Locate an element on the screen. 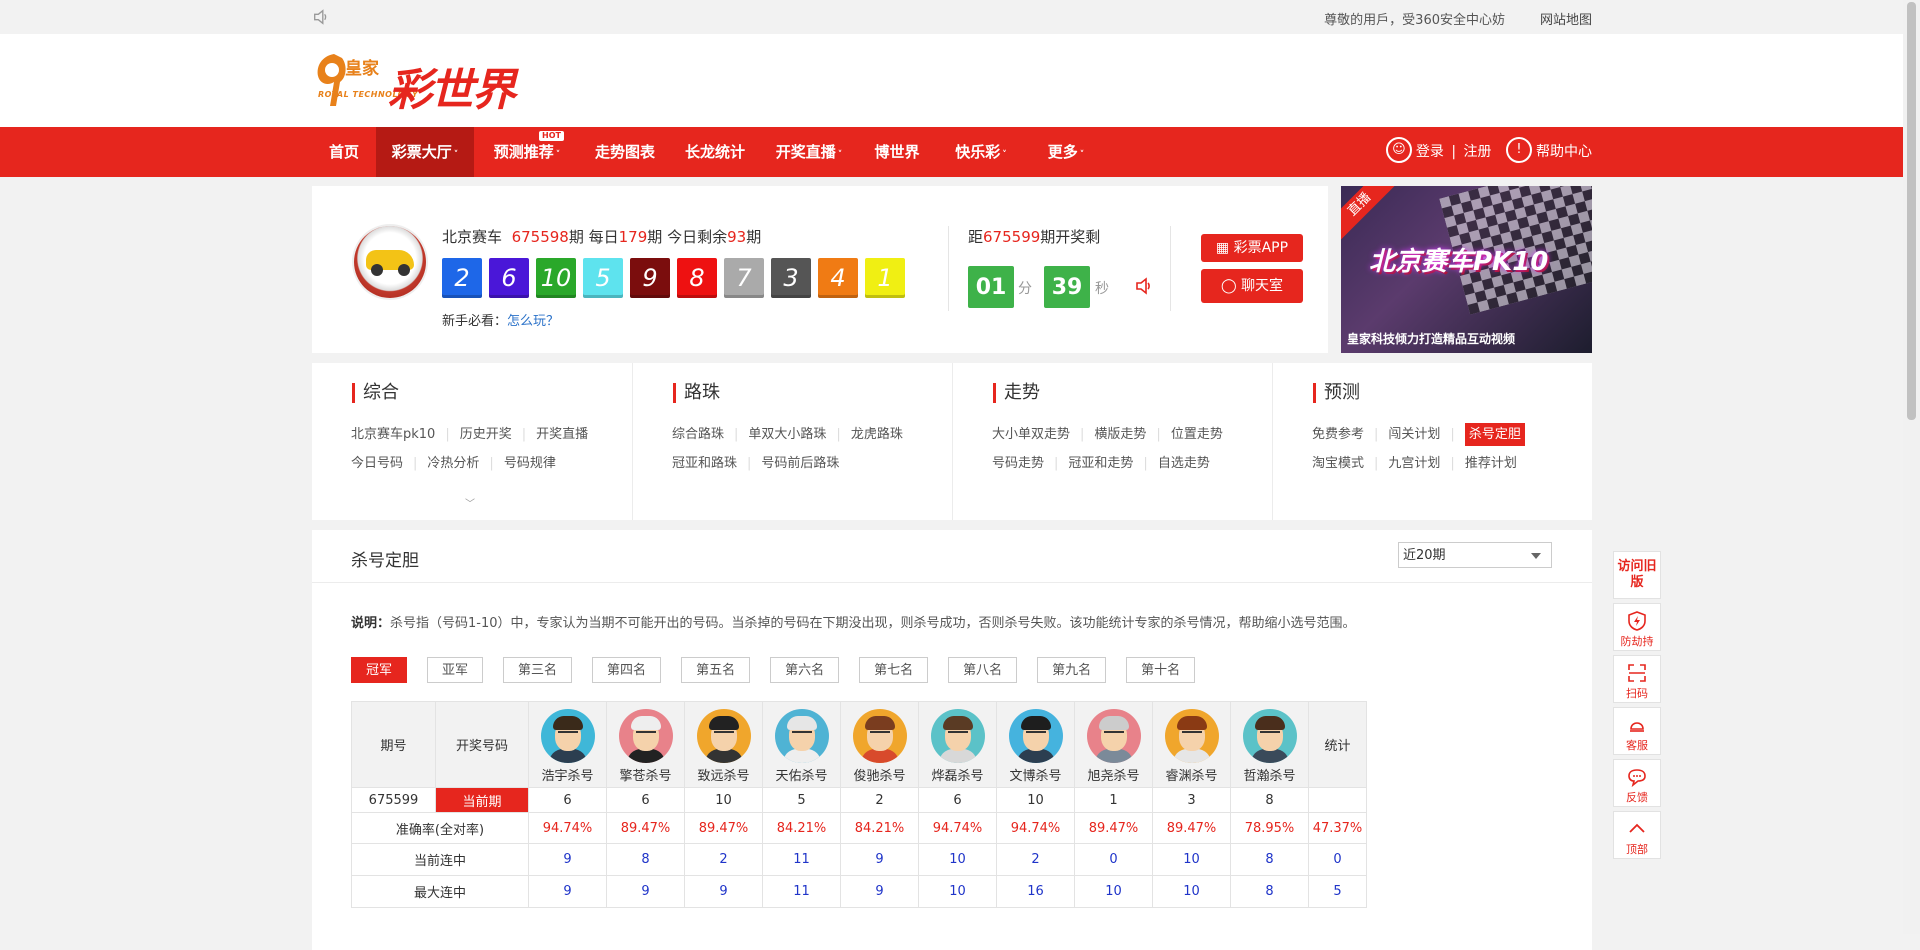 The height and width of the screenshot is (950, 1920). menu-link: 号码前后路珠 is located at coordinates (800, 463).